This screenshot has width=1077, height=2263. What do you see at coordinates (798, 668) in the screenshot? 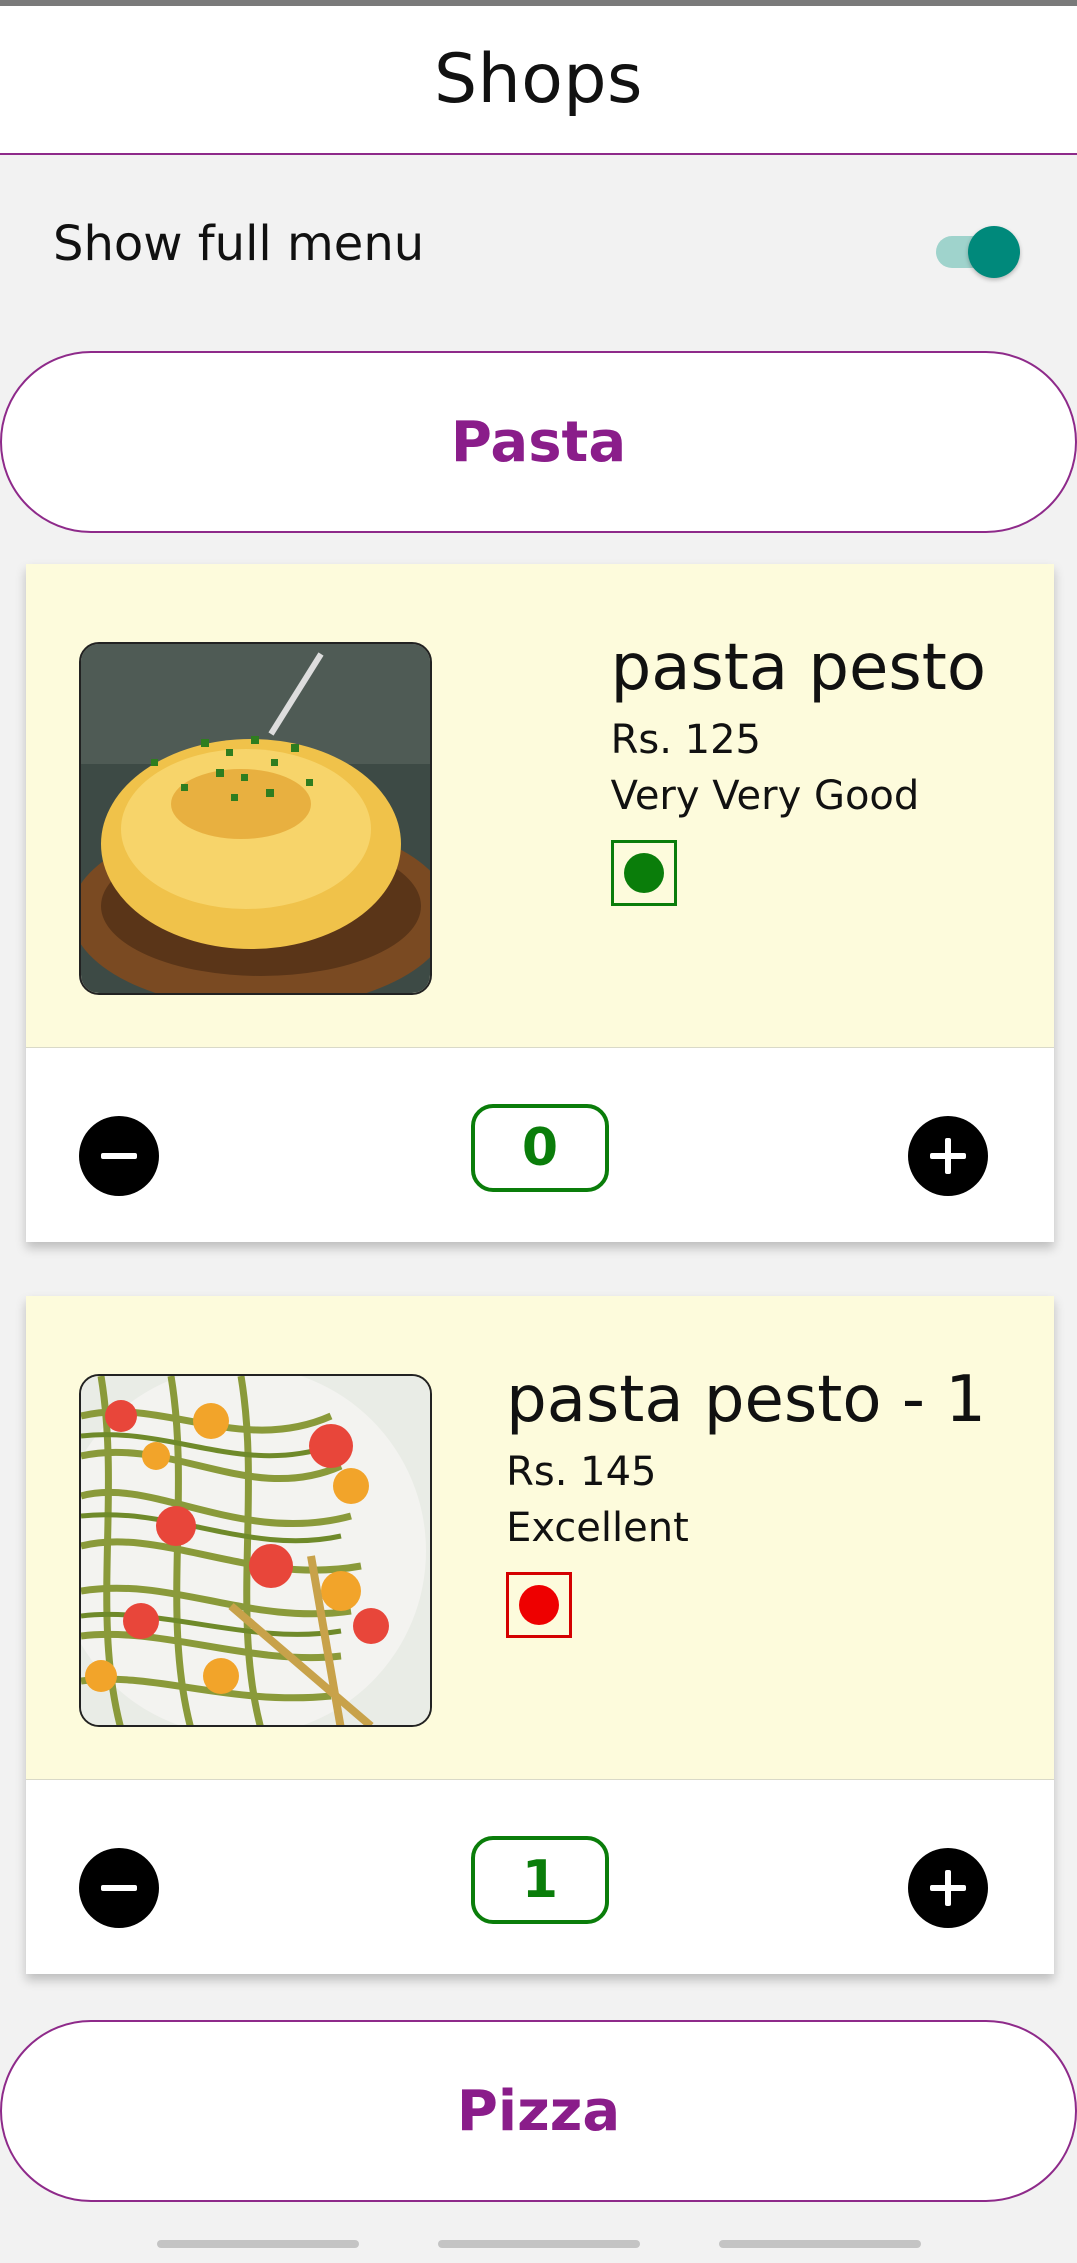
I see `item-name: pasta pesto` at bounding box center [798, 668].